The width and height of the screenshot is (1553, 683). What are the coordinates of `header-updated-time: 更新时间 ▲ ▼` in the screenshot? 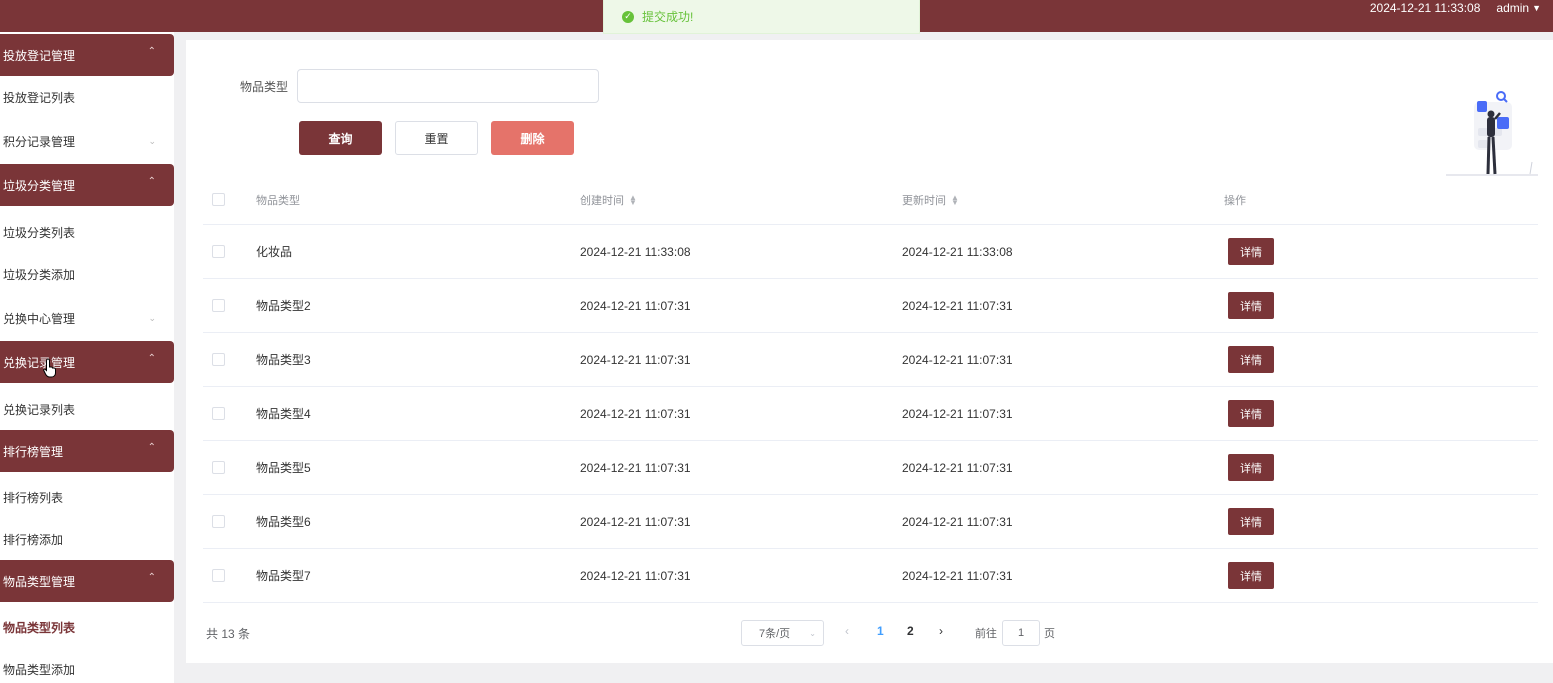 It's located at (930, 199).